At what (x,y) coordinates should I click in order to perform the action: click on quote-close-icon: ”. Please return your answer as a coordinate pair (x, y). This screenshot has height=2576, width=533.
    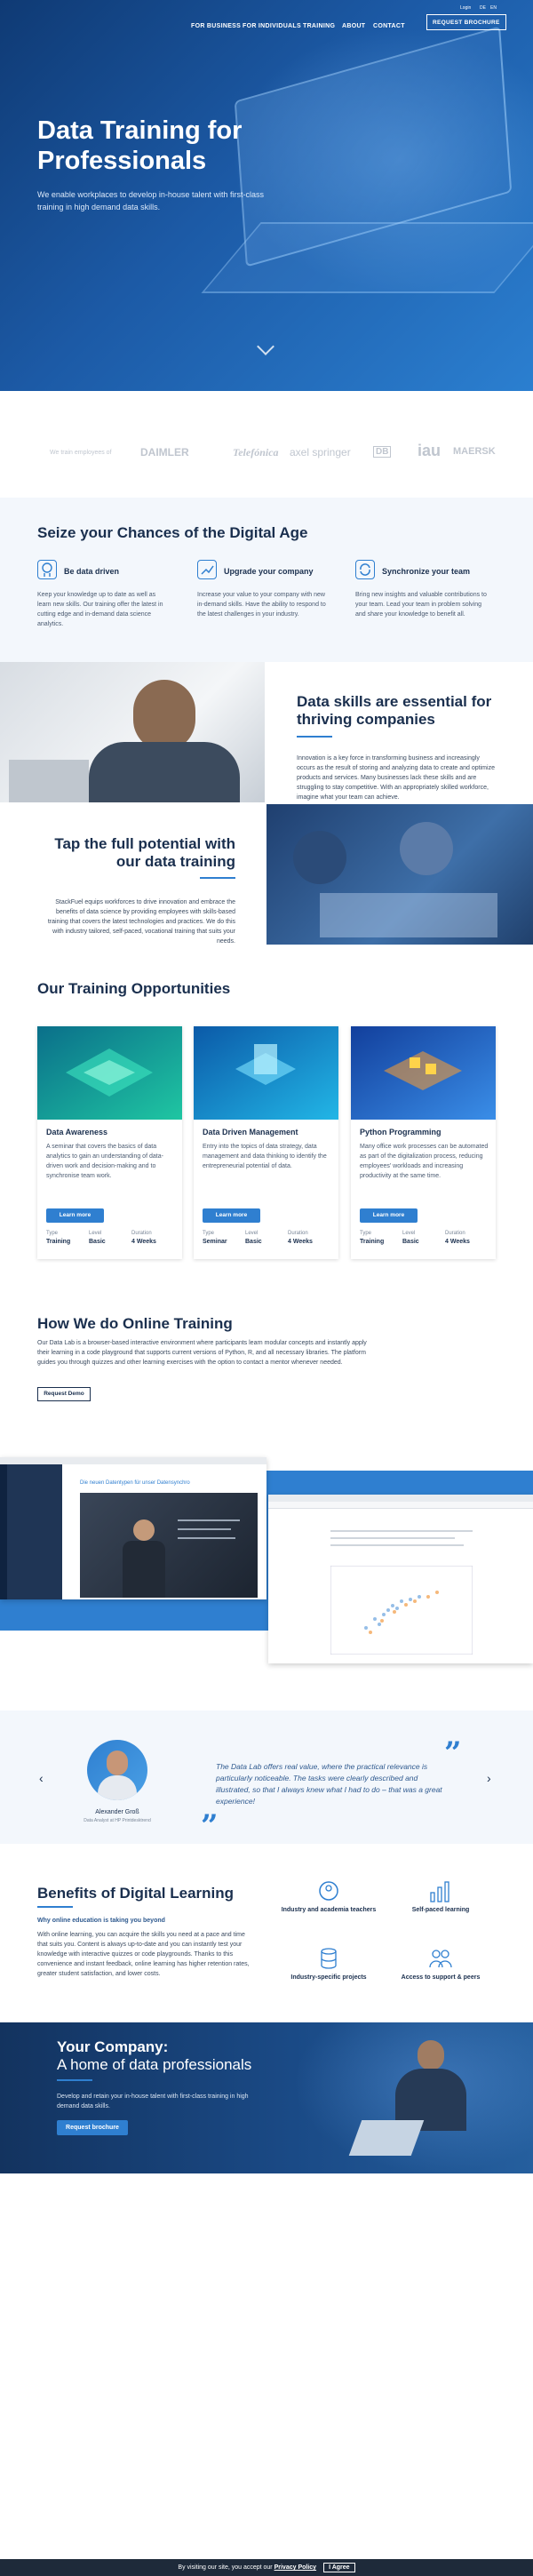
    Looking at the image, I should click on (210, 1826).